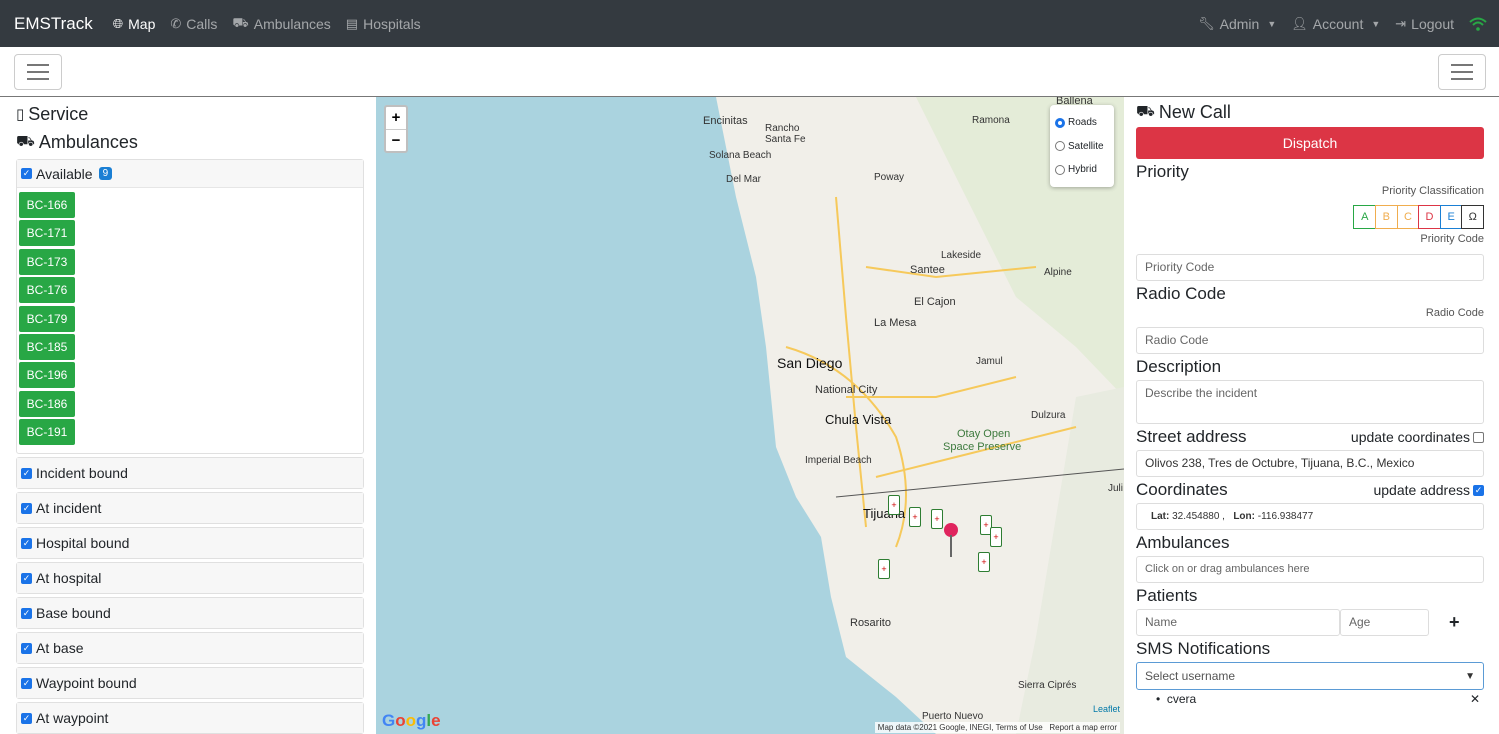 This screenshot has height=734, width=1499. What do you see at coordinates (1429, 217) in the screenshot?
I see `priority-button: D` at bounding box center [1429, 217].